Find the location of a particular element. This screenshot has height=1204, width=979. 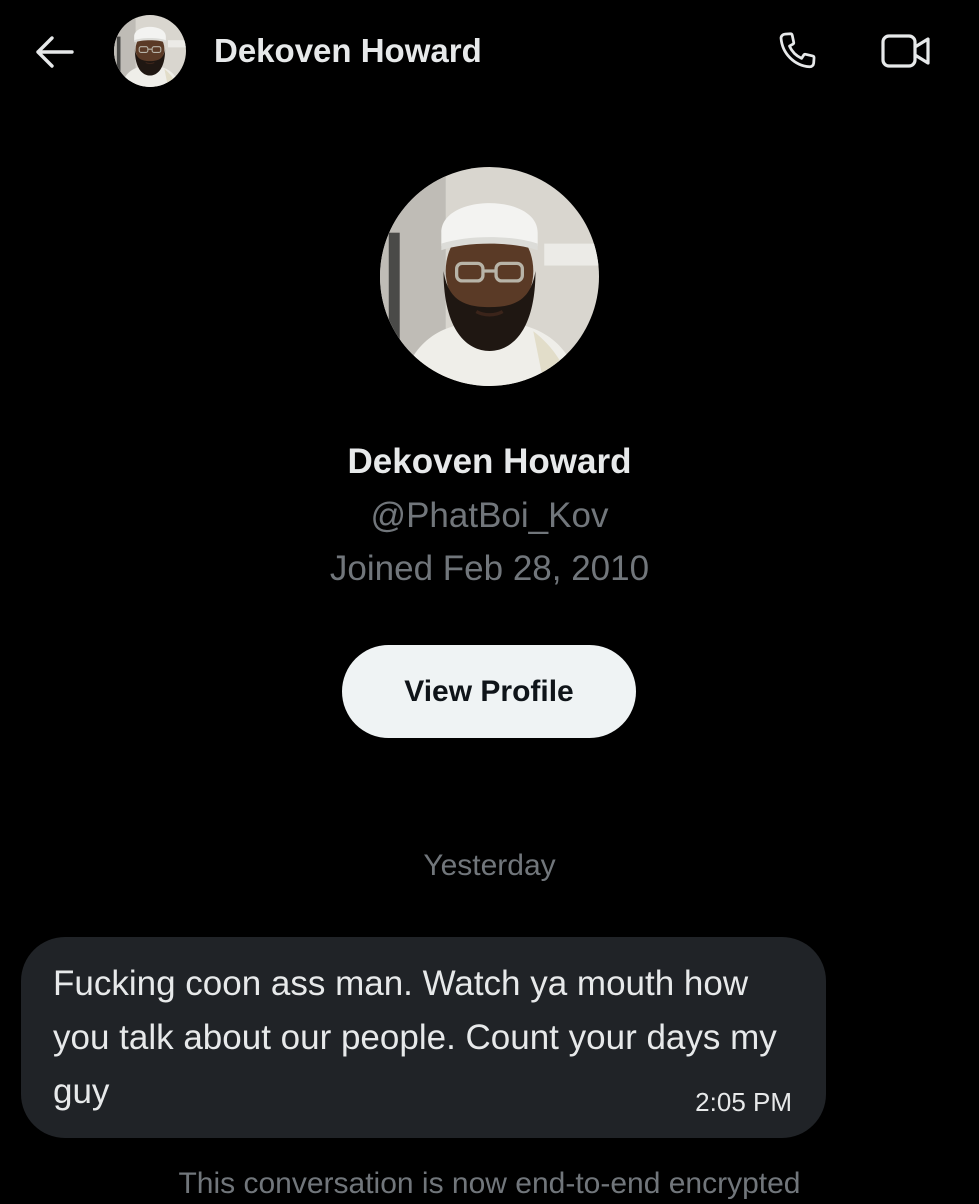

profile-joined-date: Joined Feb 28, 2010 is located at coordinates (489, 568).